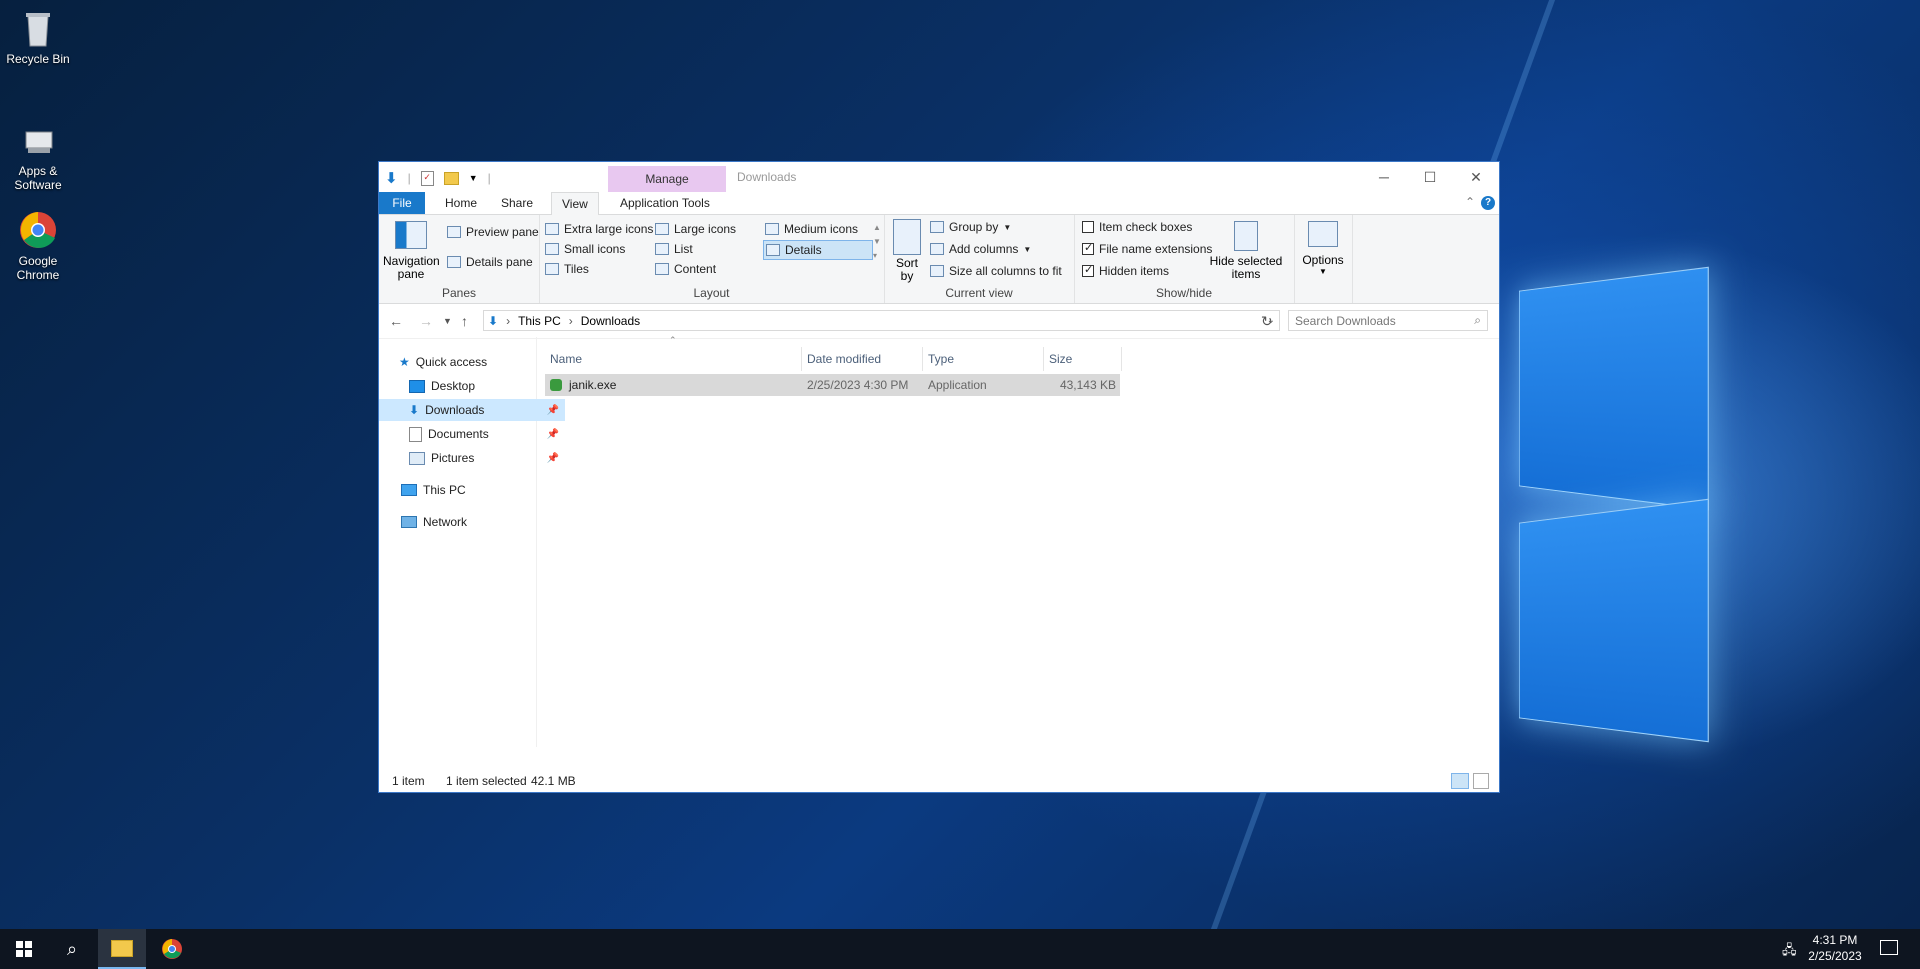 The width and height of the screenshot is (1920, 969). What do you see at coordinates (1184, 293) in the screenshot?
I see `group-label-show-hide: Show/hide` at bounding box center [1184, 293].